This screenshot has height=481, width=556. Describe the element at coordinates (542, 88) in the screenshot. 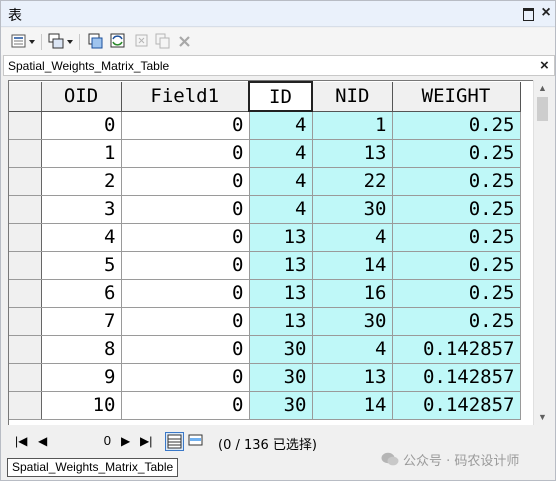

I see `scroll-up-arrow-icon: ▲` at that location.